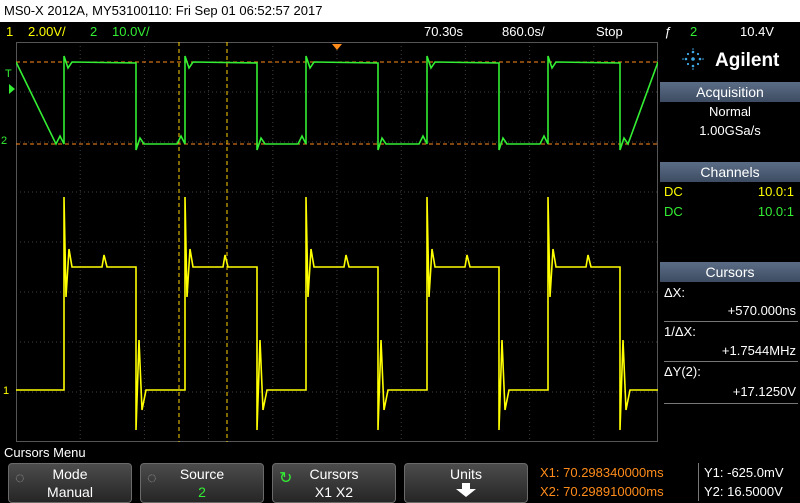 This screenshot has height=503, width=800. What do you see at coordinates (202, 474) in the screenshot?
I see `source-softkey-label: Source` at bounding box center [202, 474].